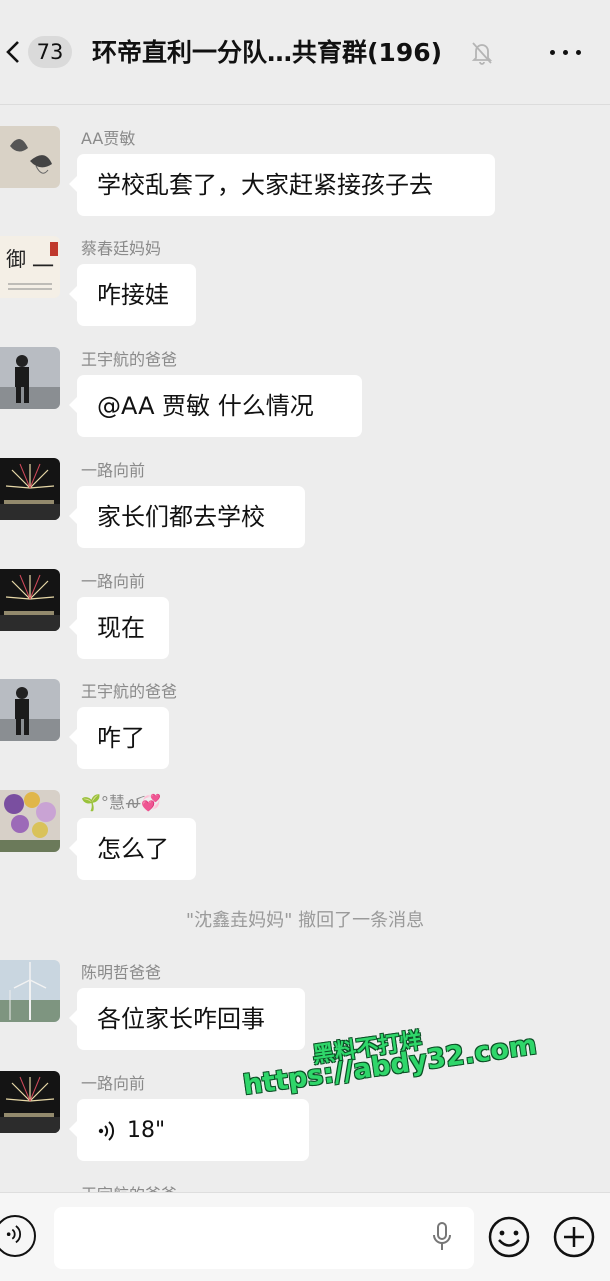  I want to click on sender-name: 蔡春廷妈妈, so click(121, 248).